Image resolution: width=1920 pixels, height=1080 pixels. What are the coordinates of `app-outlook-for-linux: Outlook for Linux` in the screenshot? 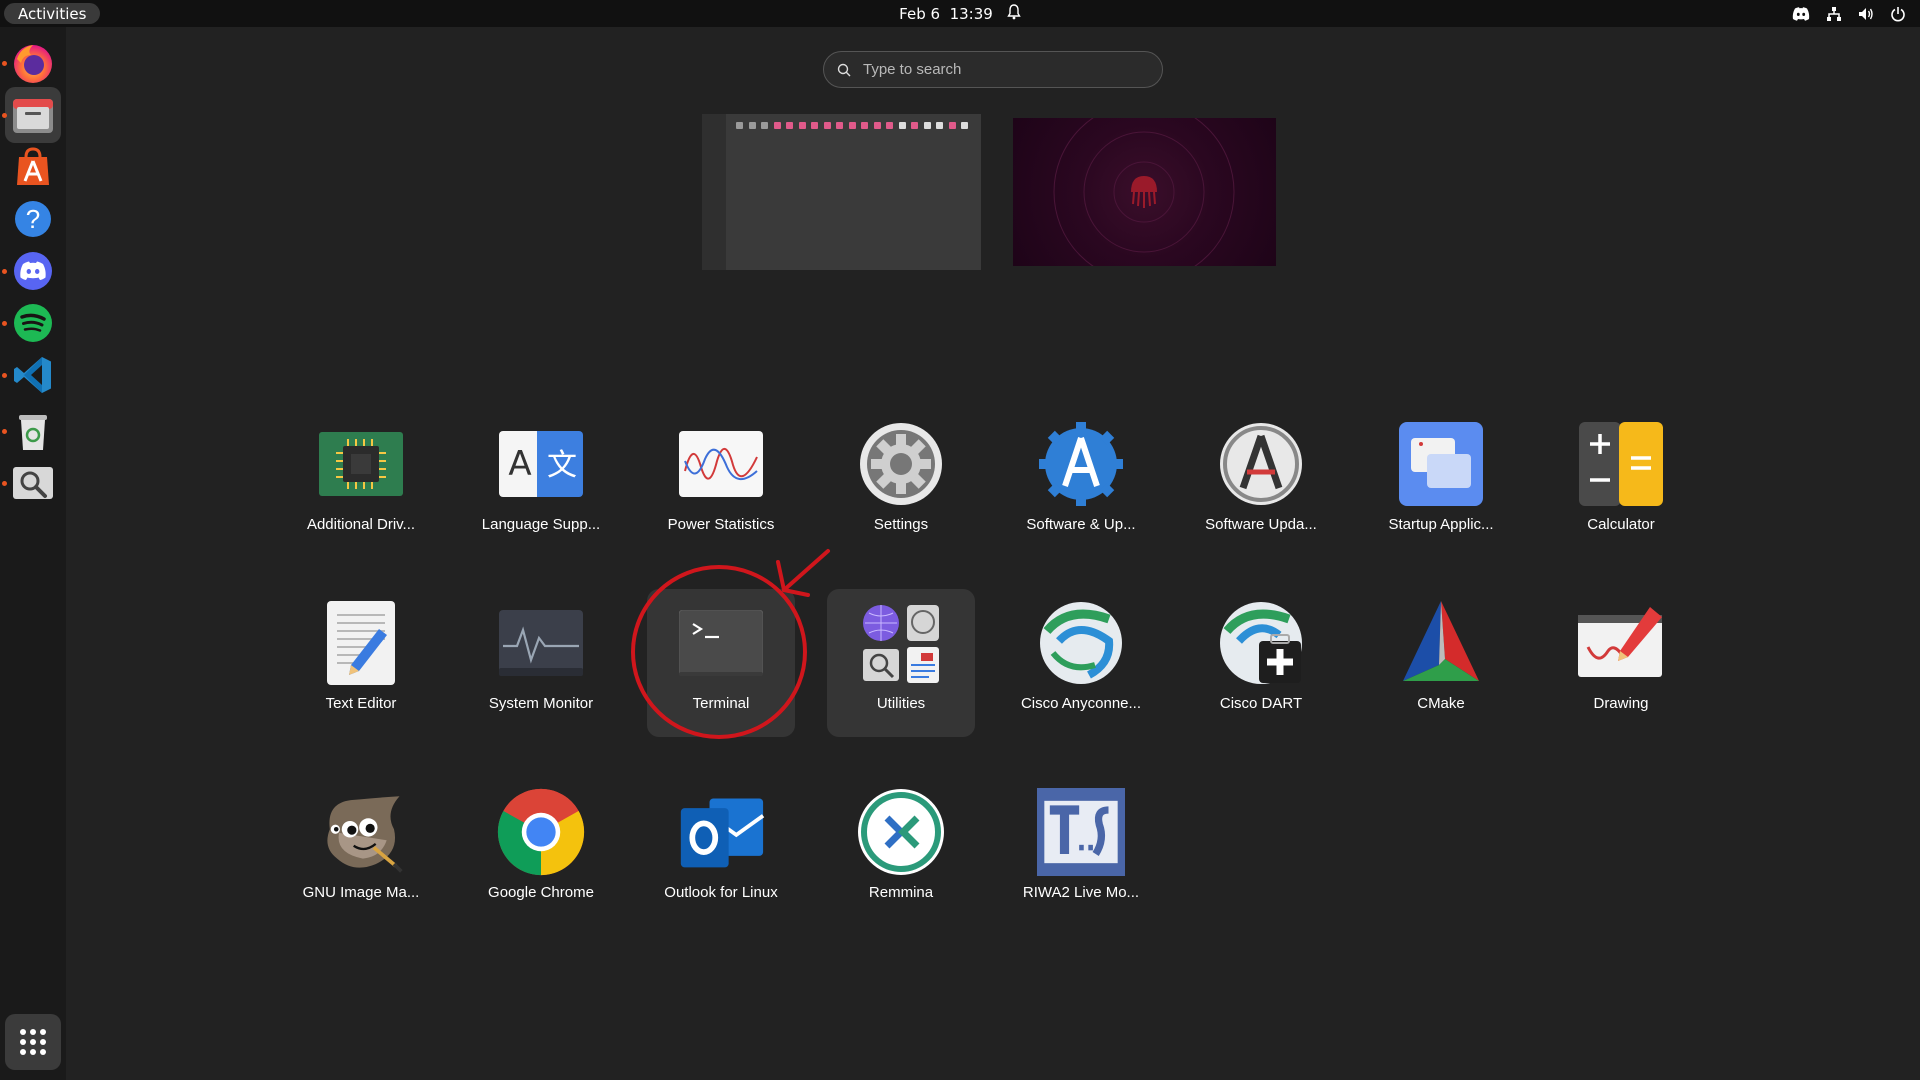 It's located at (721, 852).